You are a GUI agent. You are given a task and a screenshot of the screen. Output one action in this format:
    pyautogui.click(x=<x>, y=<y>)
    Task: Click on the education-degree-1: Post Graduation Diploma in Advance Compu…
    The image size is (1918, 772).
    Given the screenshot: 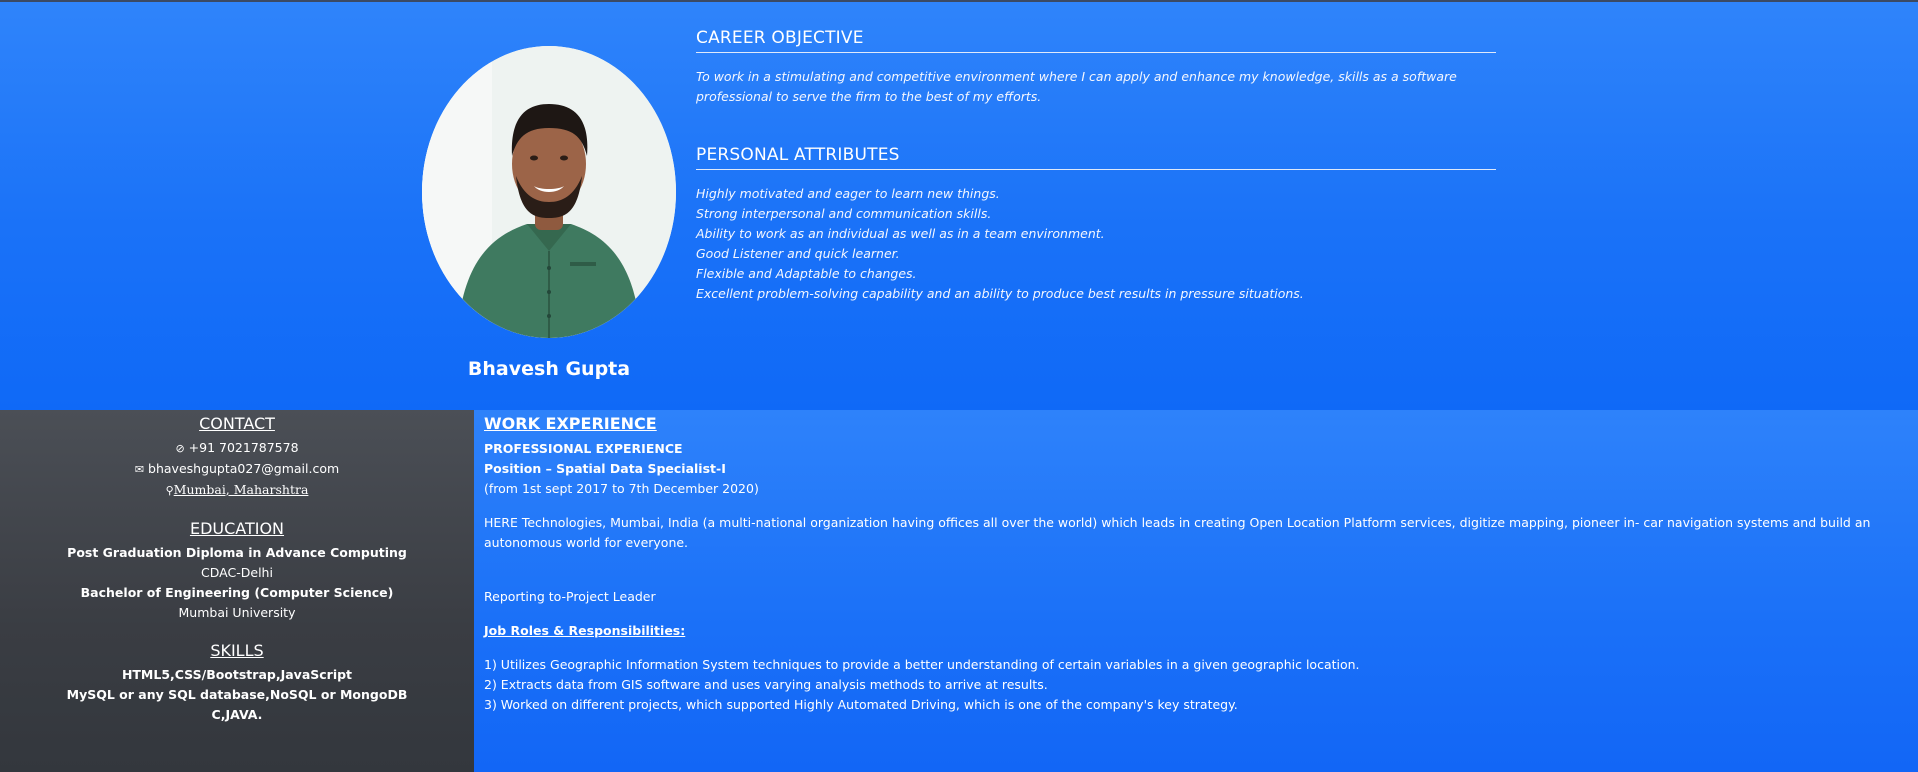 What is the action you would take?
    pyautogui.click(x=237, y=552)
    